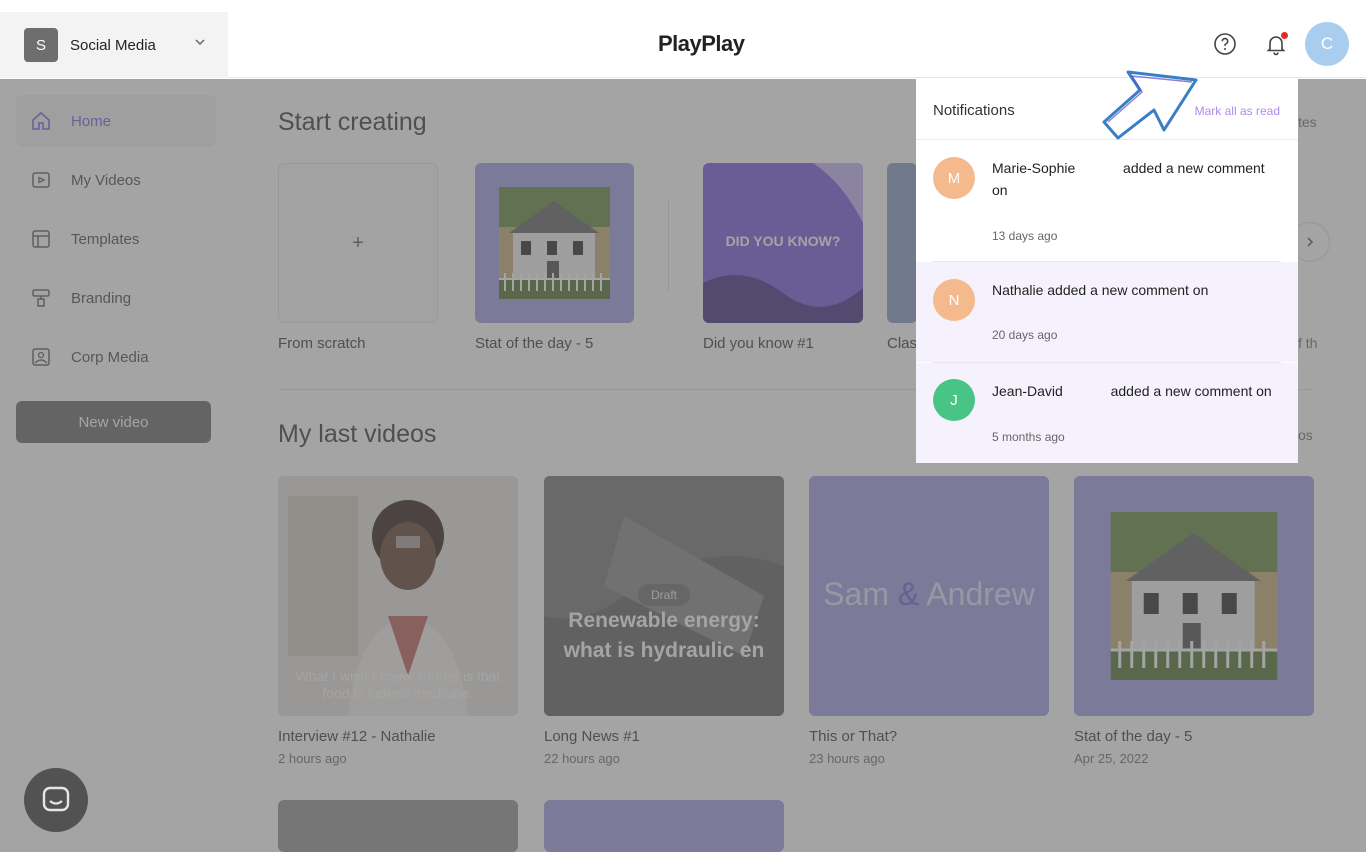  Describe the element at coordinates (1225, 44) in the screenshot. I see `help-icon` at that location.